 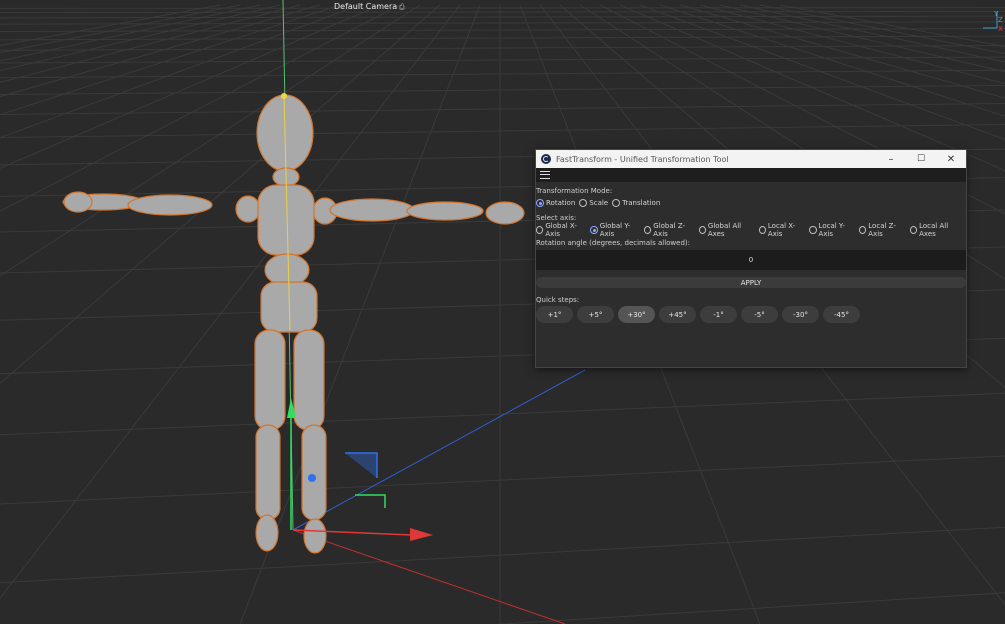 I want to click on radio-label: Global All Axes, so click(x=724, y=230).